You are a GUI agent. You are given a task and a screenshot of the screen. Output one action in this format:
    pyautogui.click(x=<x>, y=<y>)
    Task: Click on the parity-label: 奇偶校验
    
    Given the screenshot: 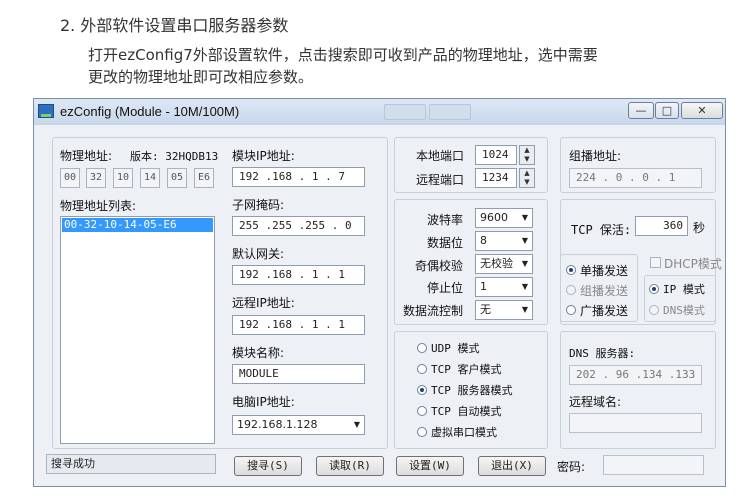 What is the action you would take?
    pyautogui.click(x=439, y=266)
    